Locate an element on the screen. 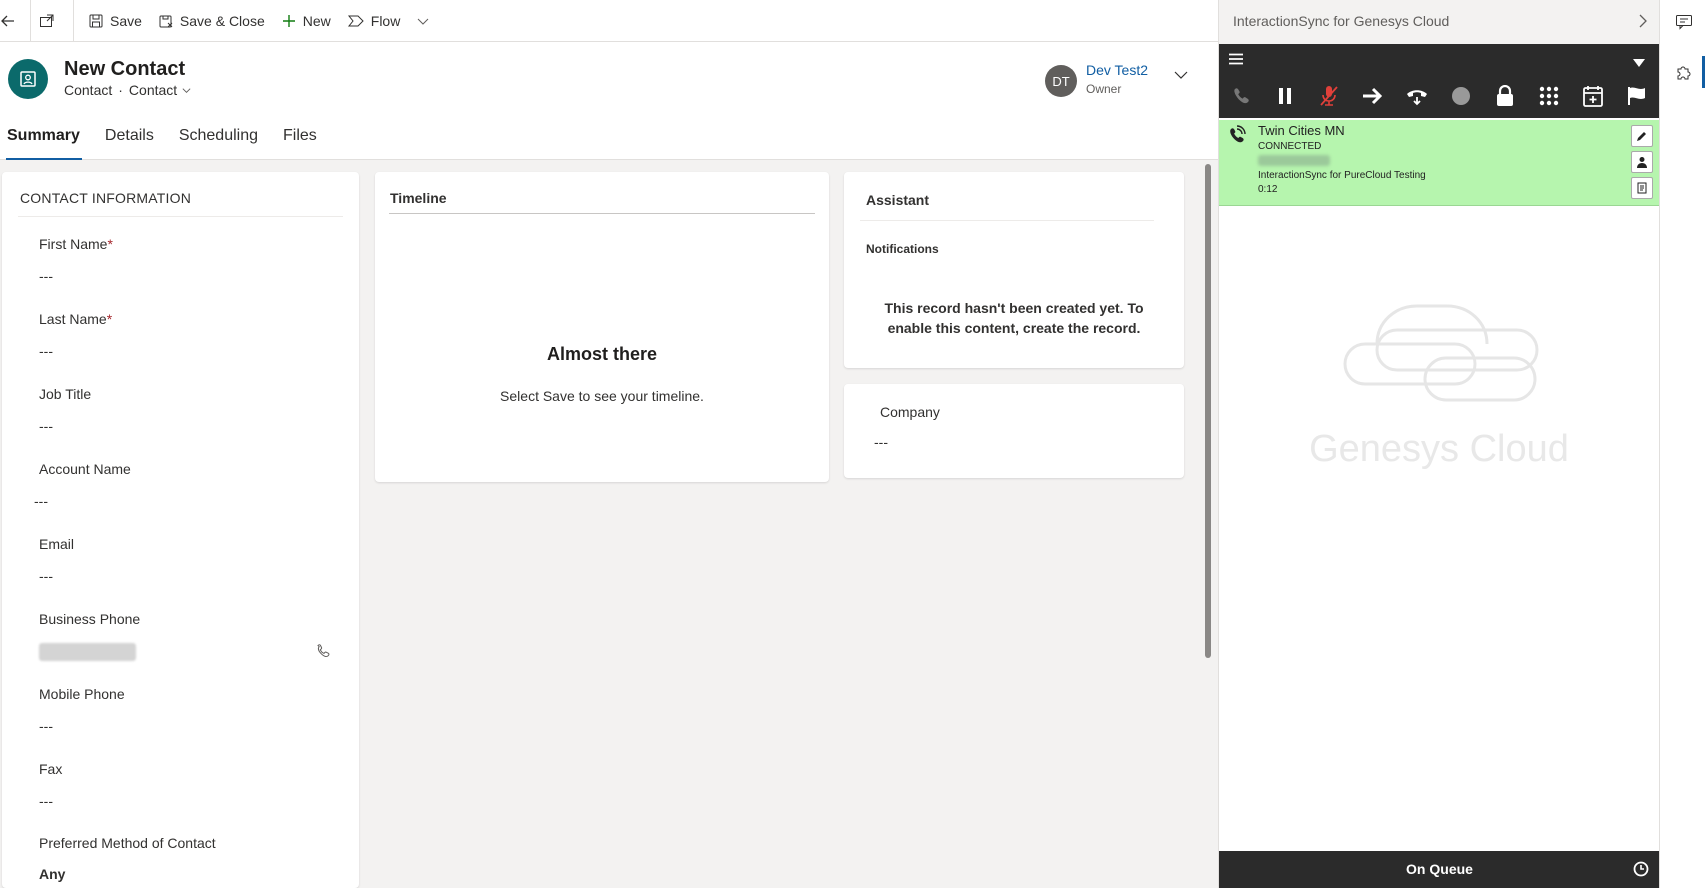 The image size is (1707, 888). record-icon is located at coordinates (1461, 96).